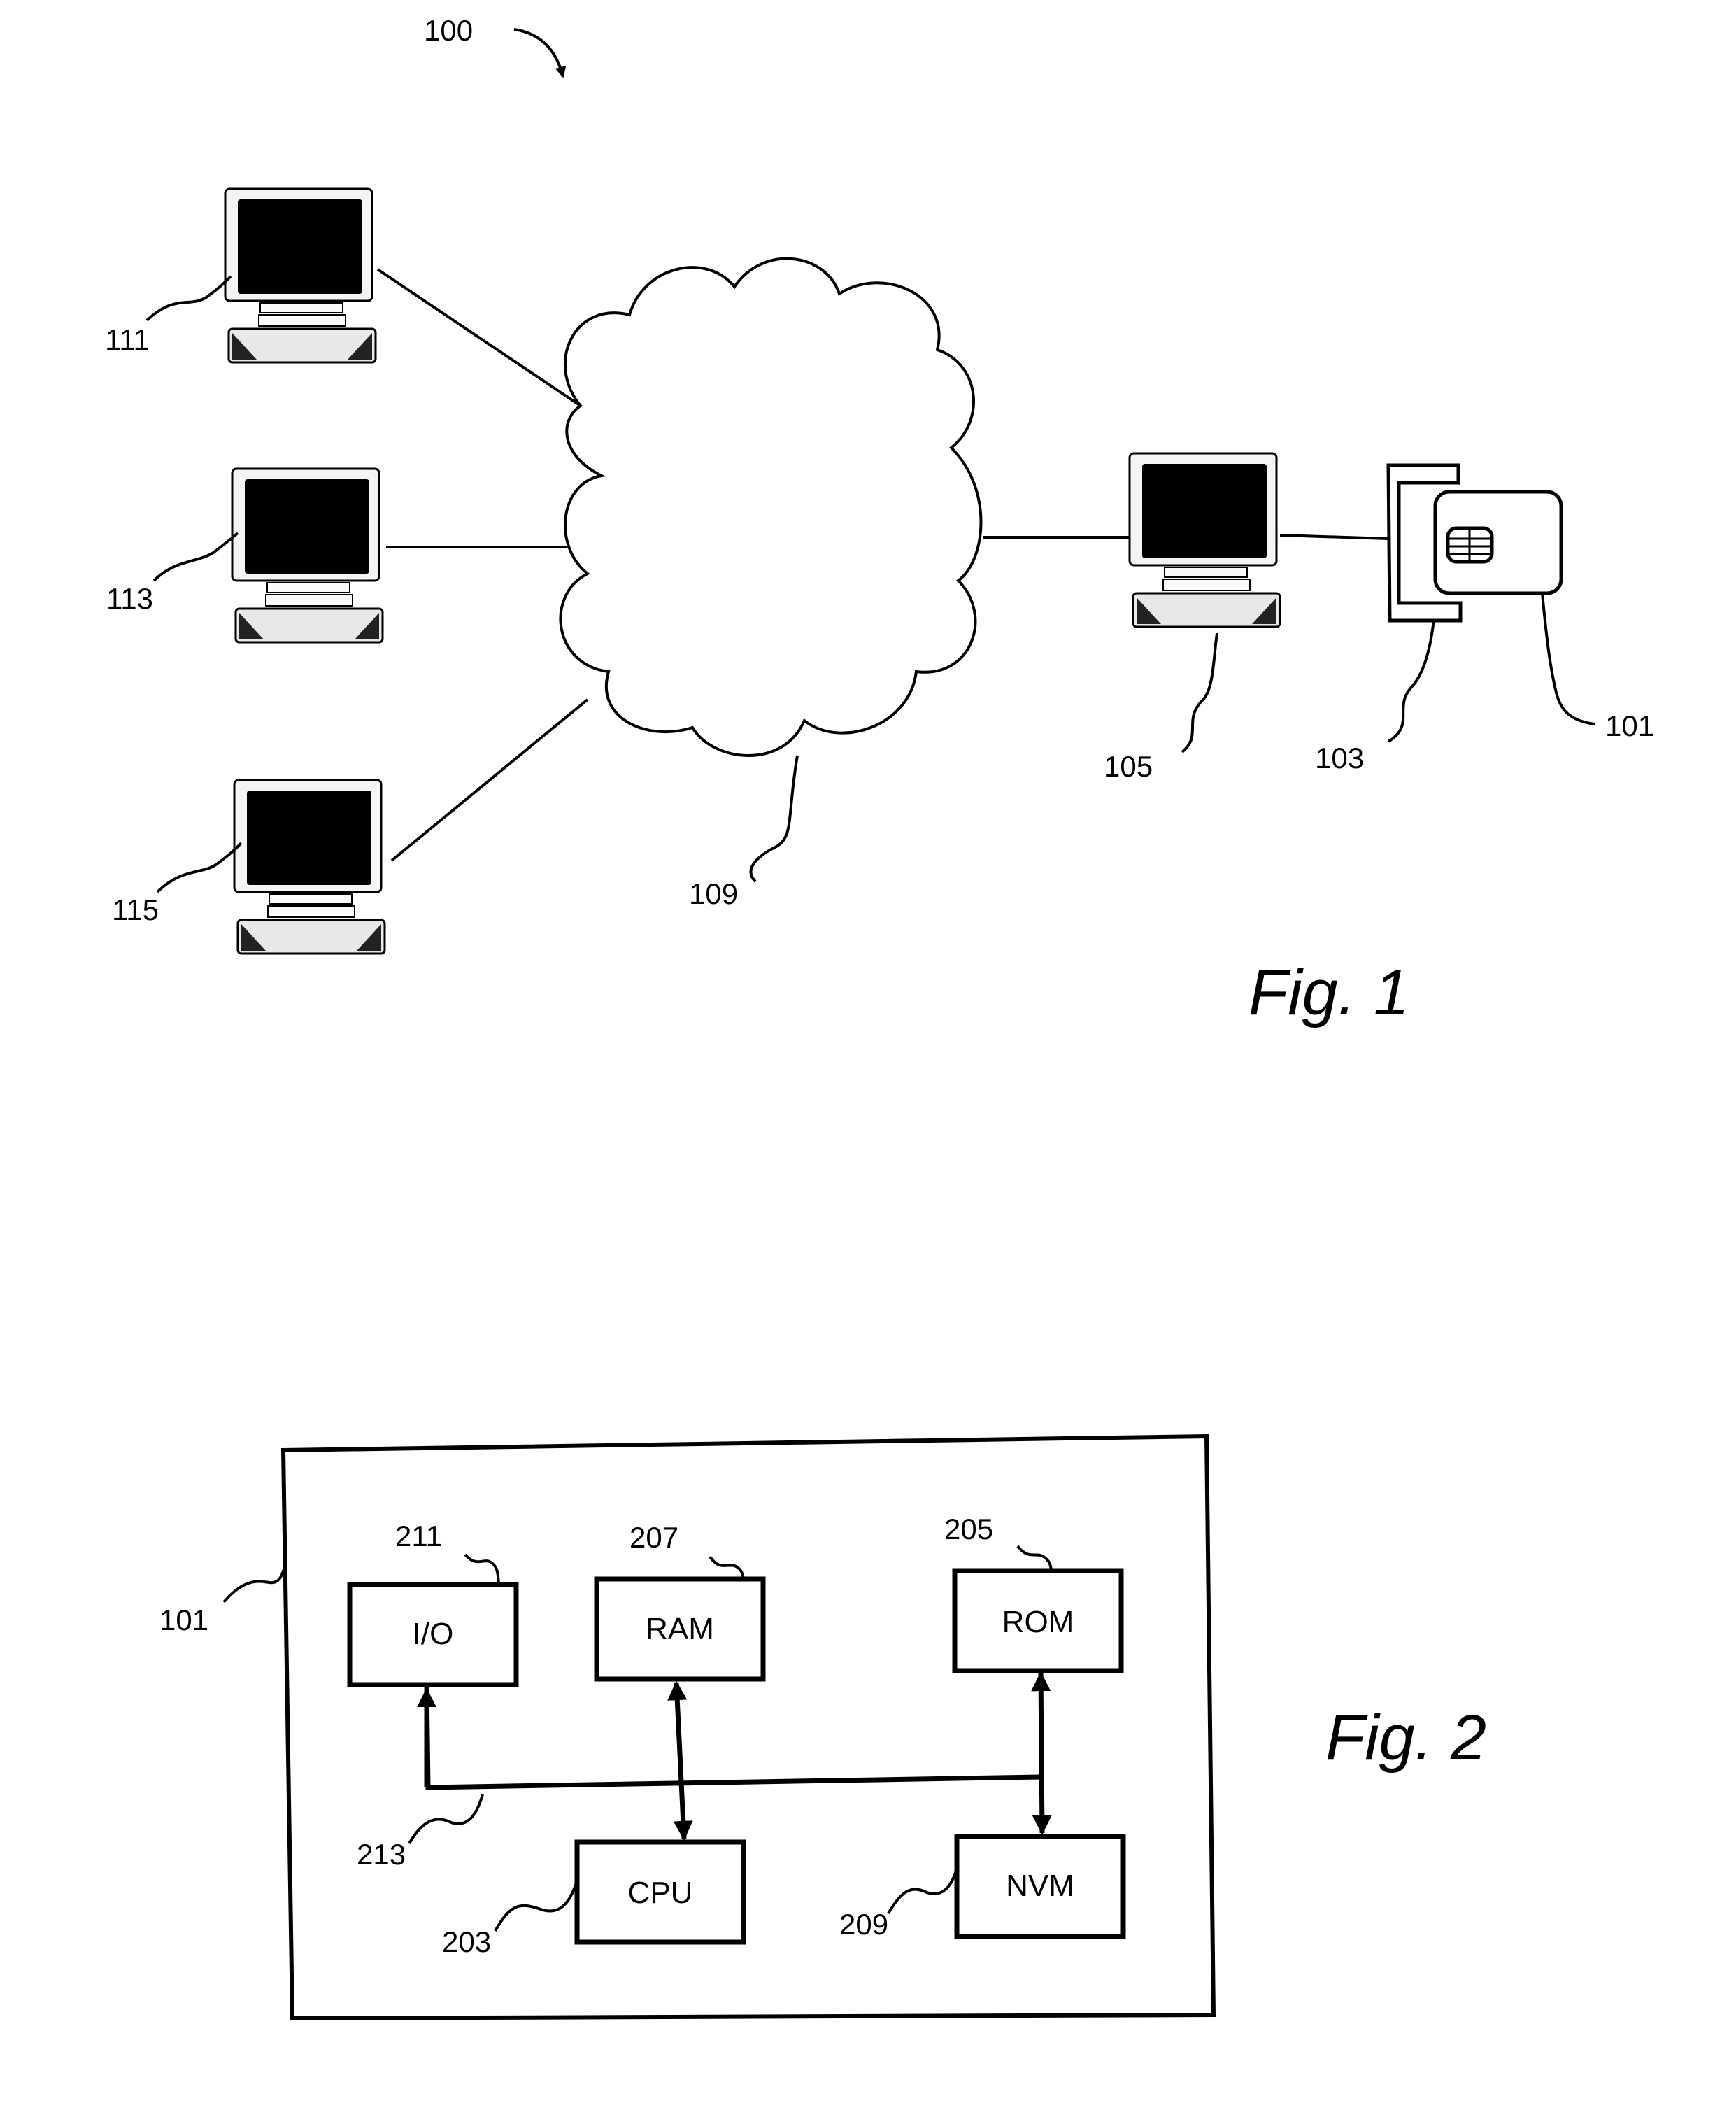  What do you see at coordinates (467, 1941) in the screenshot?
I see `block-cpu-ref: 203` at bounding box center [467, 1941].